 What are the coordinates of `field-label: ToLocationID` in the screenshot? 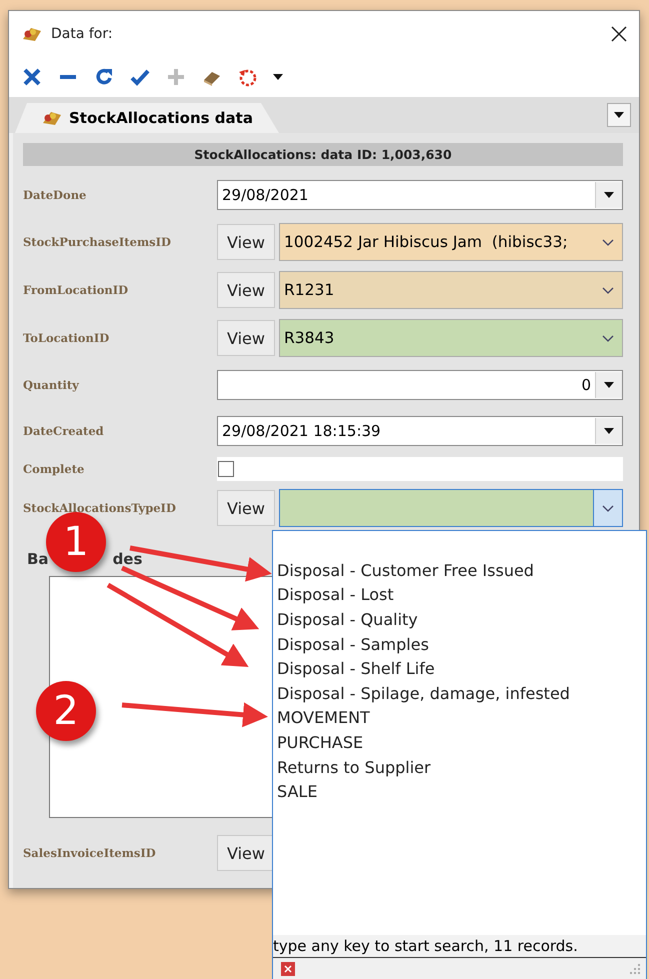 It's located at (66, 338).